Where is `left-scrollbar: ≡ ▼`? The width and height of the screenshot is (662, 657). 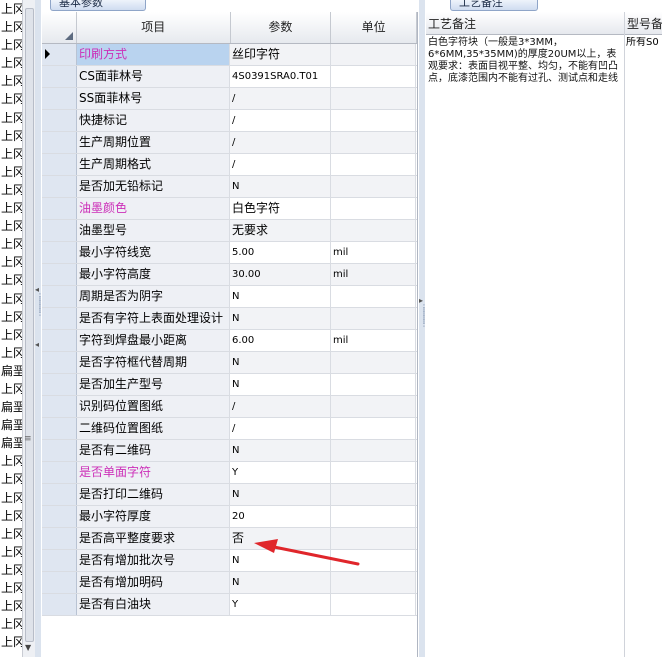
left-scrollbar: ≡ ▼ is located at coordinates (28, 328).